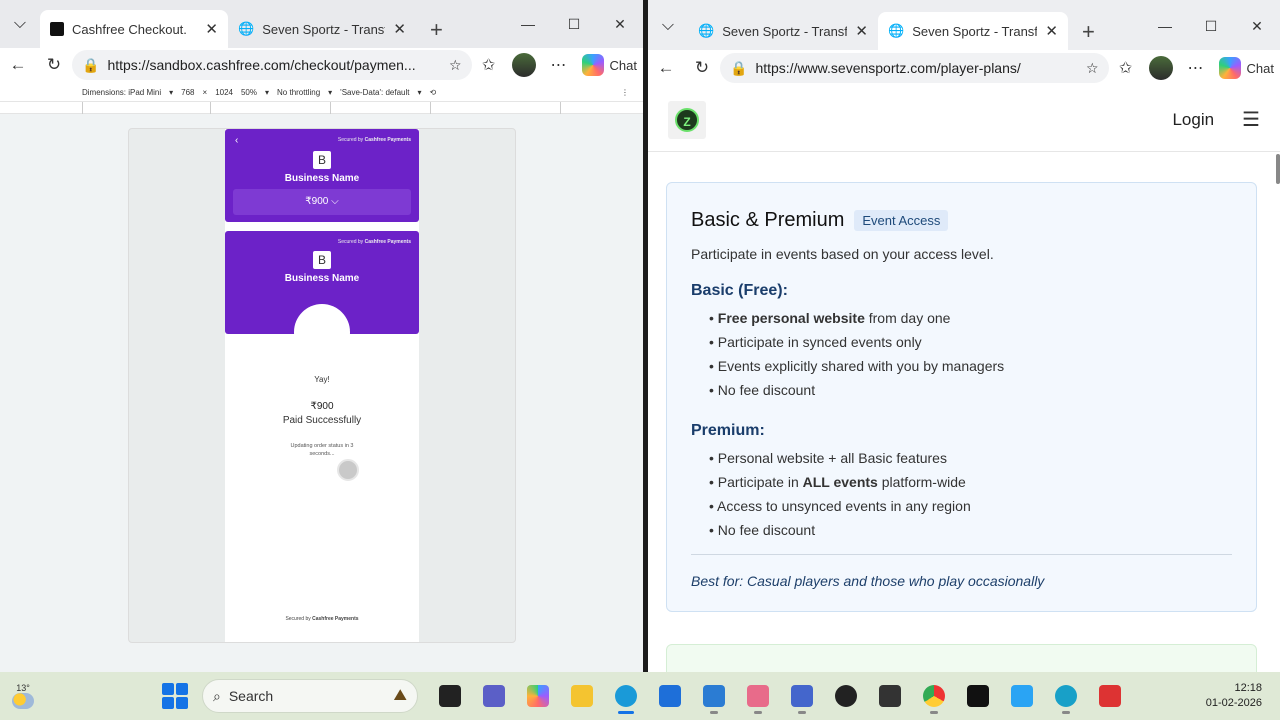  Describe the element at coordinates (964, 120) in the screenshot. I see `site-header: Z Login ☰` at that location.